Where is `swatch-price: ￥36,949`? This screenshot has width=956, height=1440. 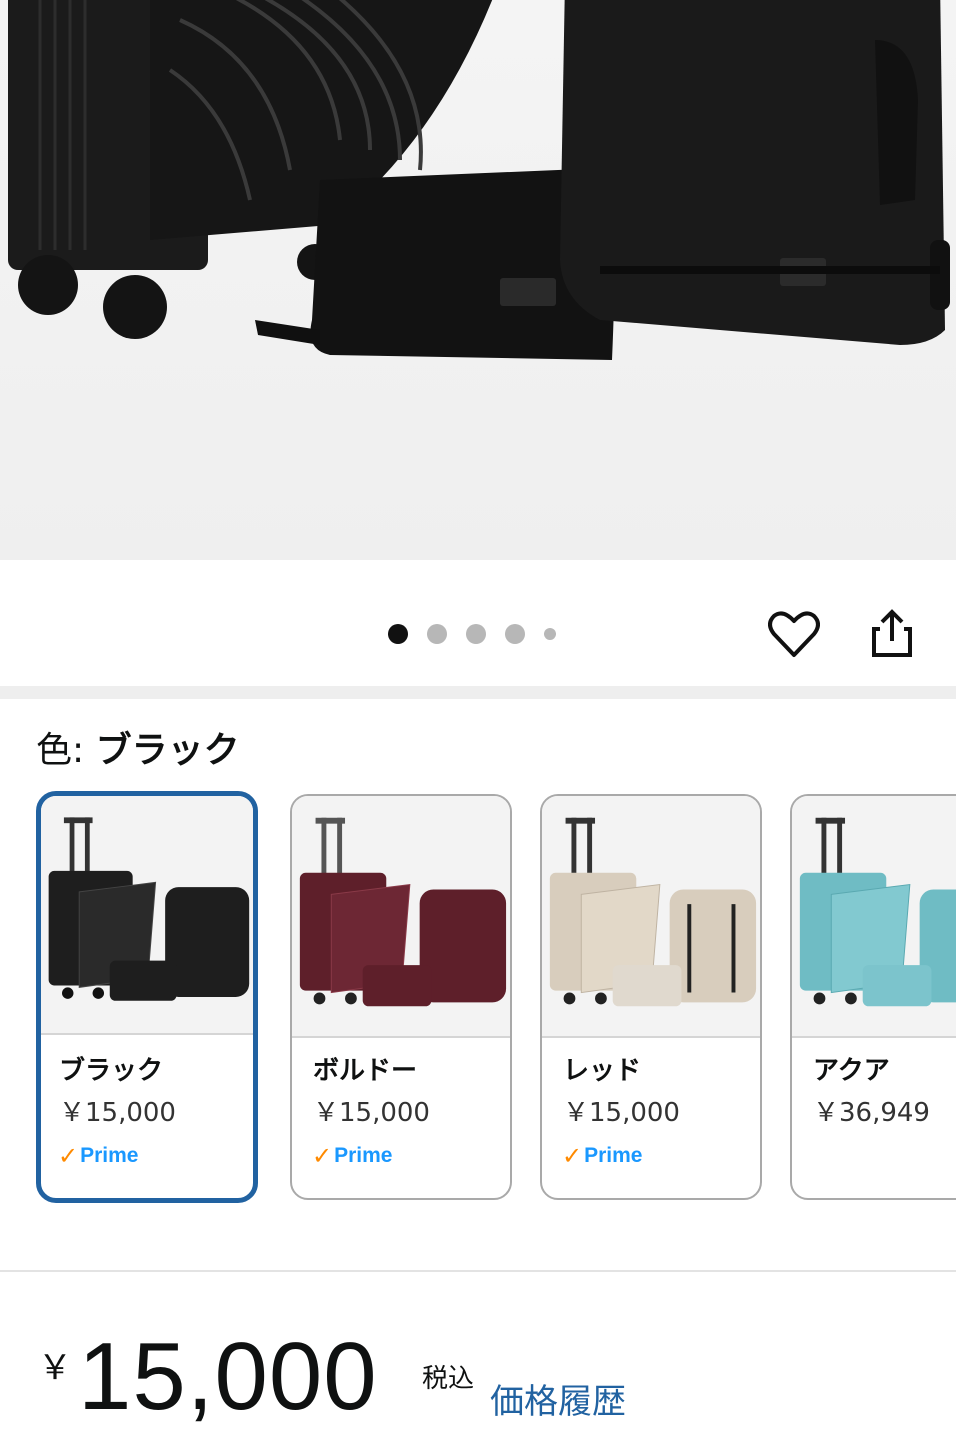 swatch-price: ￥36,949 is located at coordinates (871, 1113).